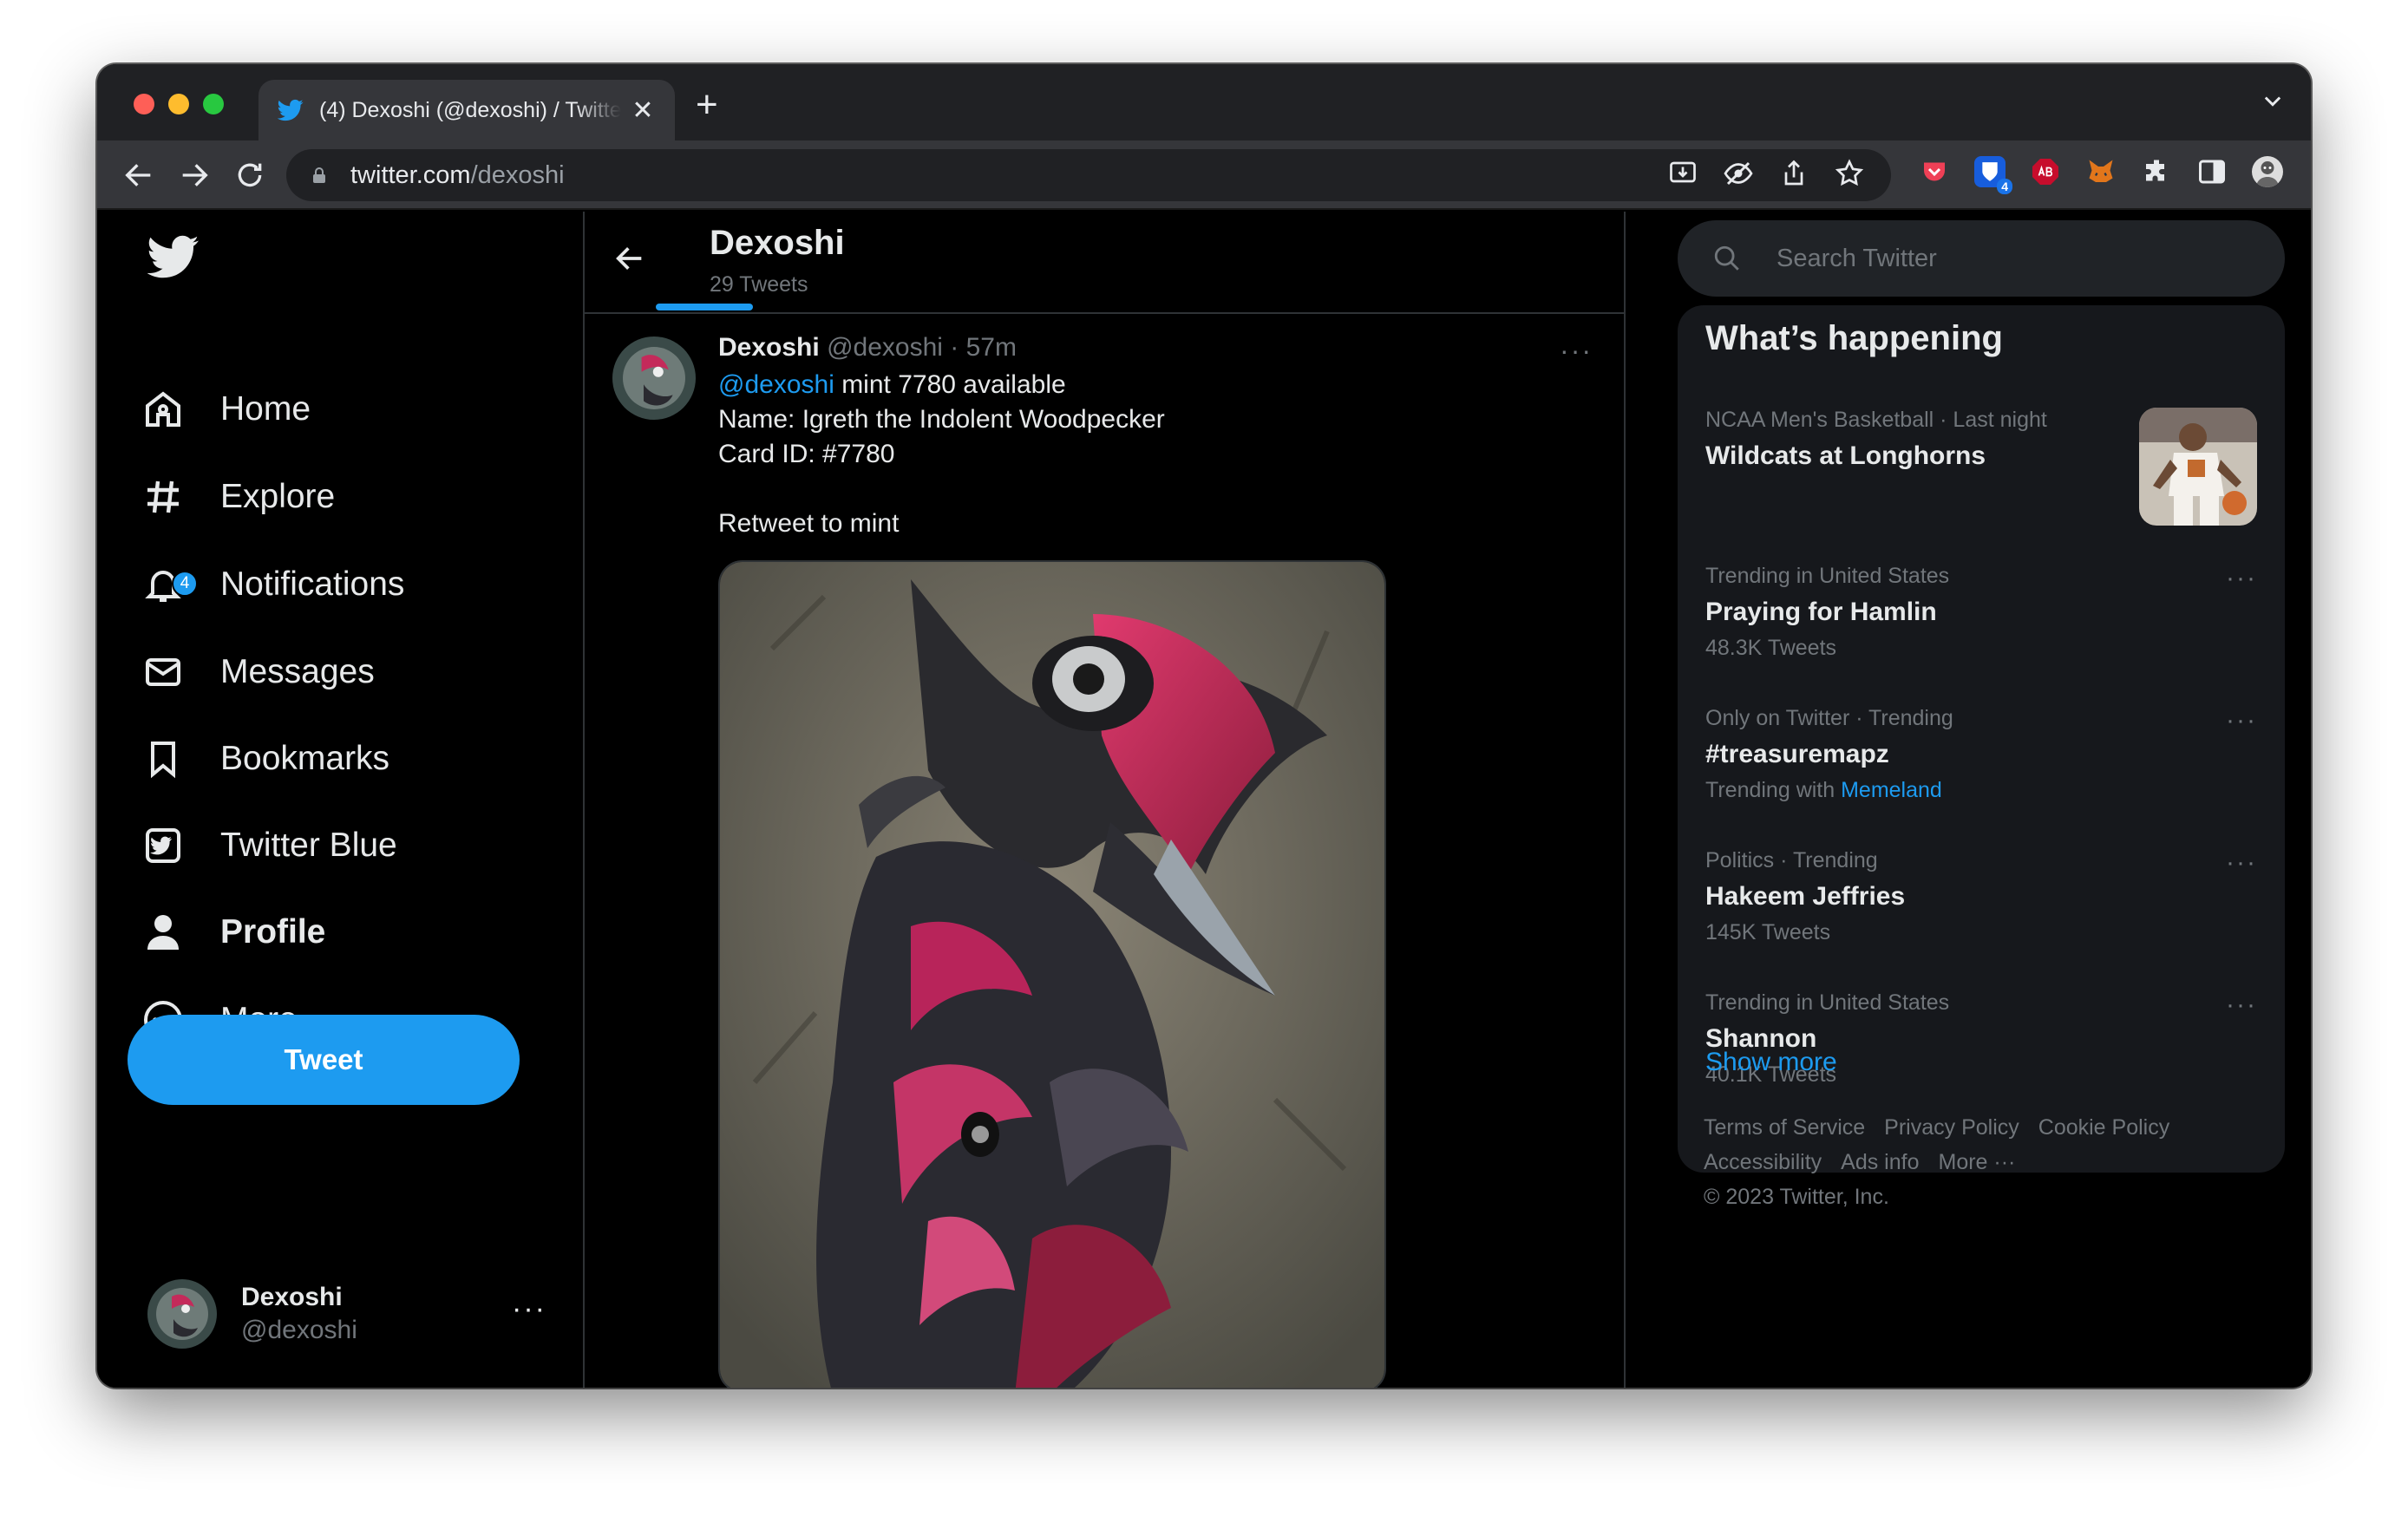 Image resolution: width=2408 pixels, height=1516 pixels. What do you see at coordinates (1766, 173) in the screenshot?
I see `omnibox-actions` at bounding box center [1766, 173].